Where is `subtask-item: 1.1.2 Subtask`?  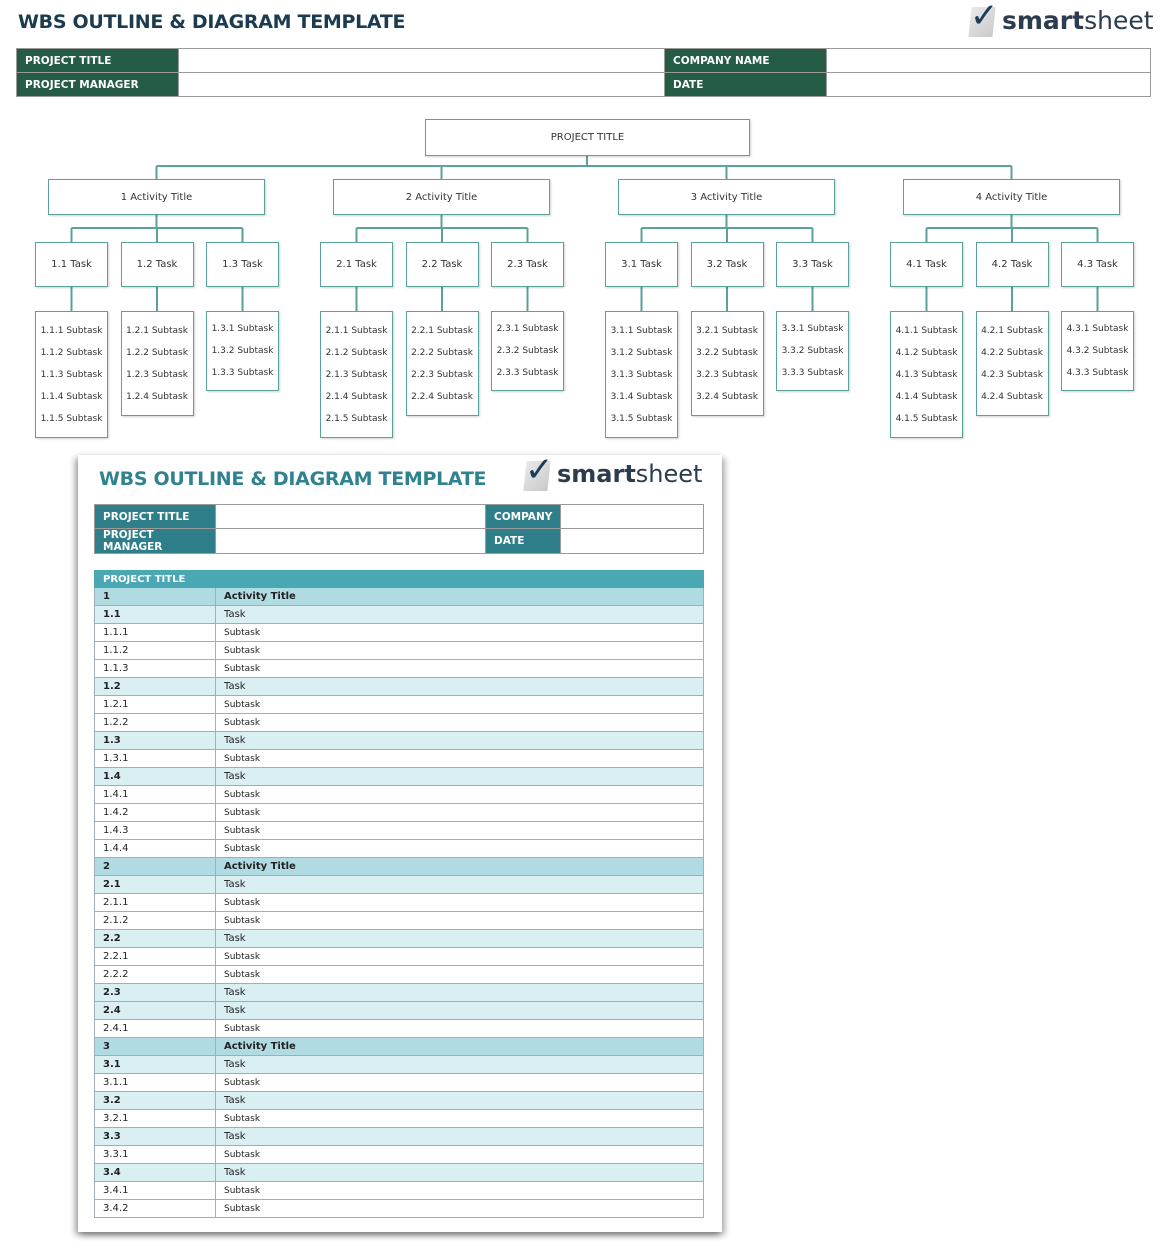
subtask-item: 1.1.2 Subtask is located at coordinates (71, 357).